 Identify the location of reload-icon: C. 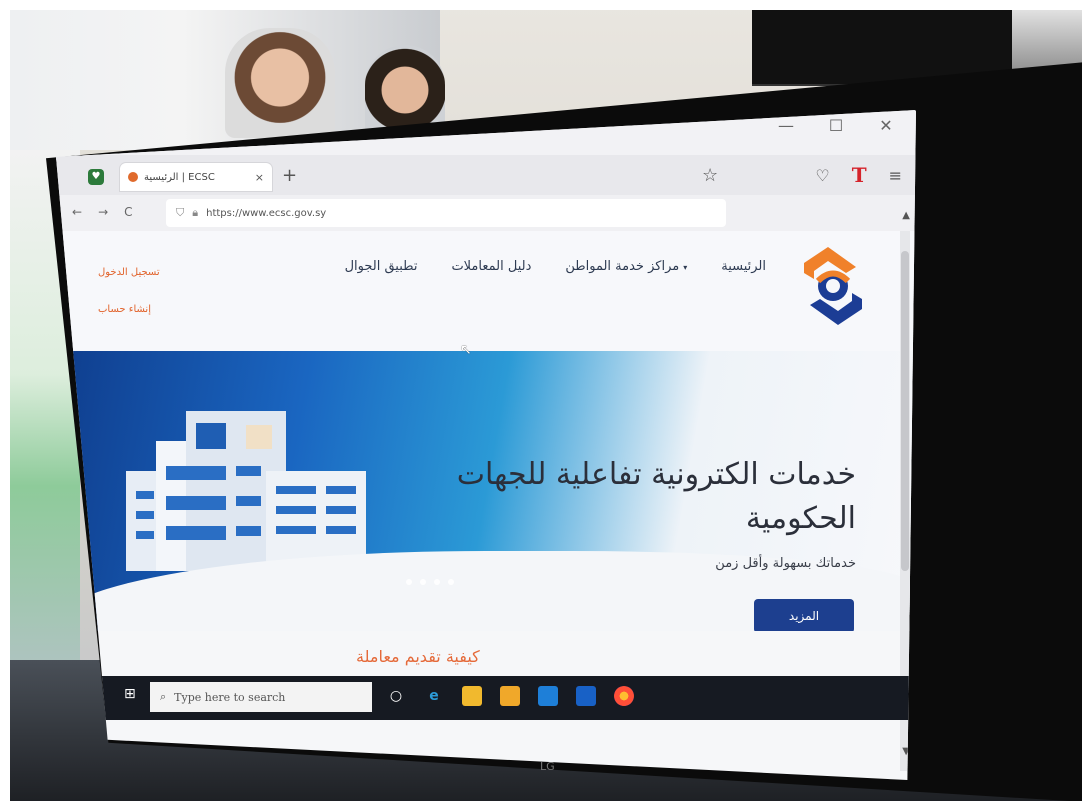
(128, 212).